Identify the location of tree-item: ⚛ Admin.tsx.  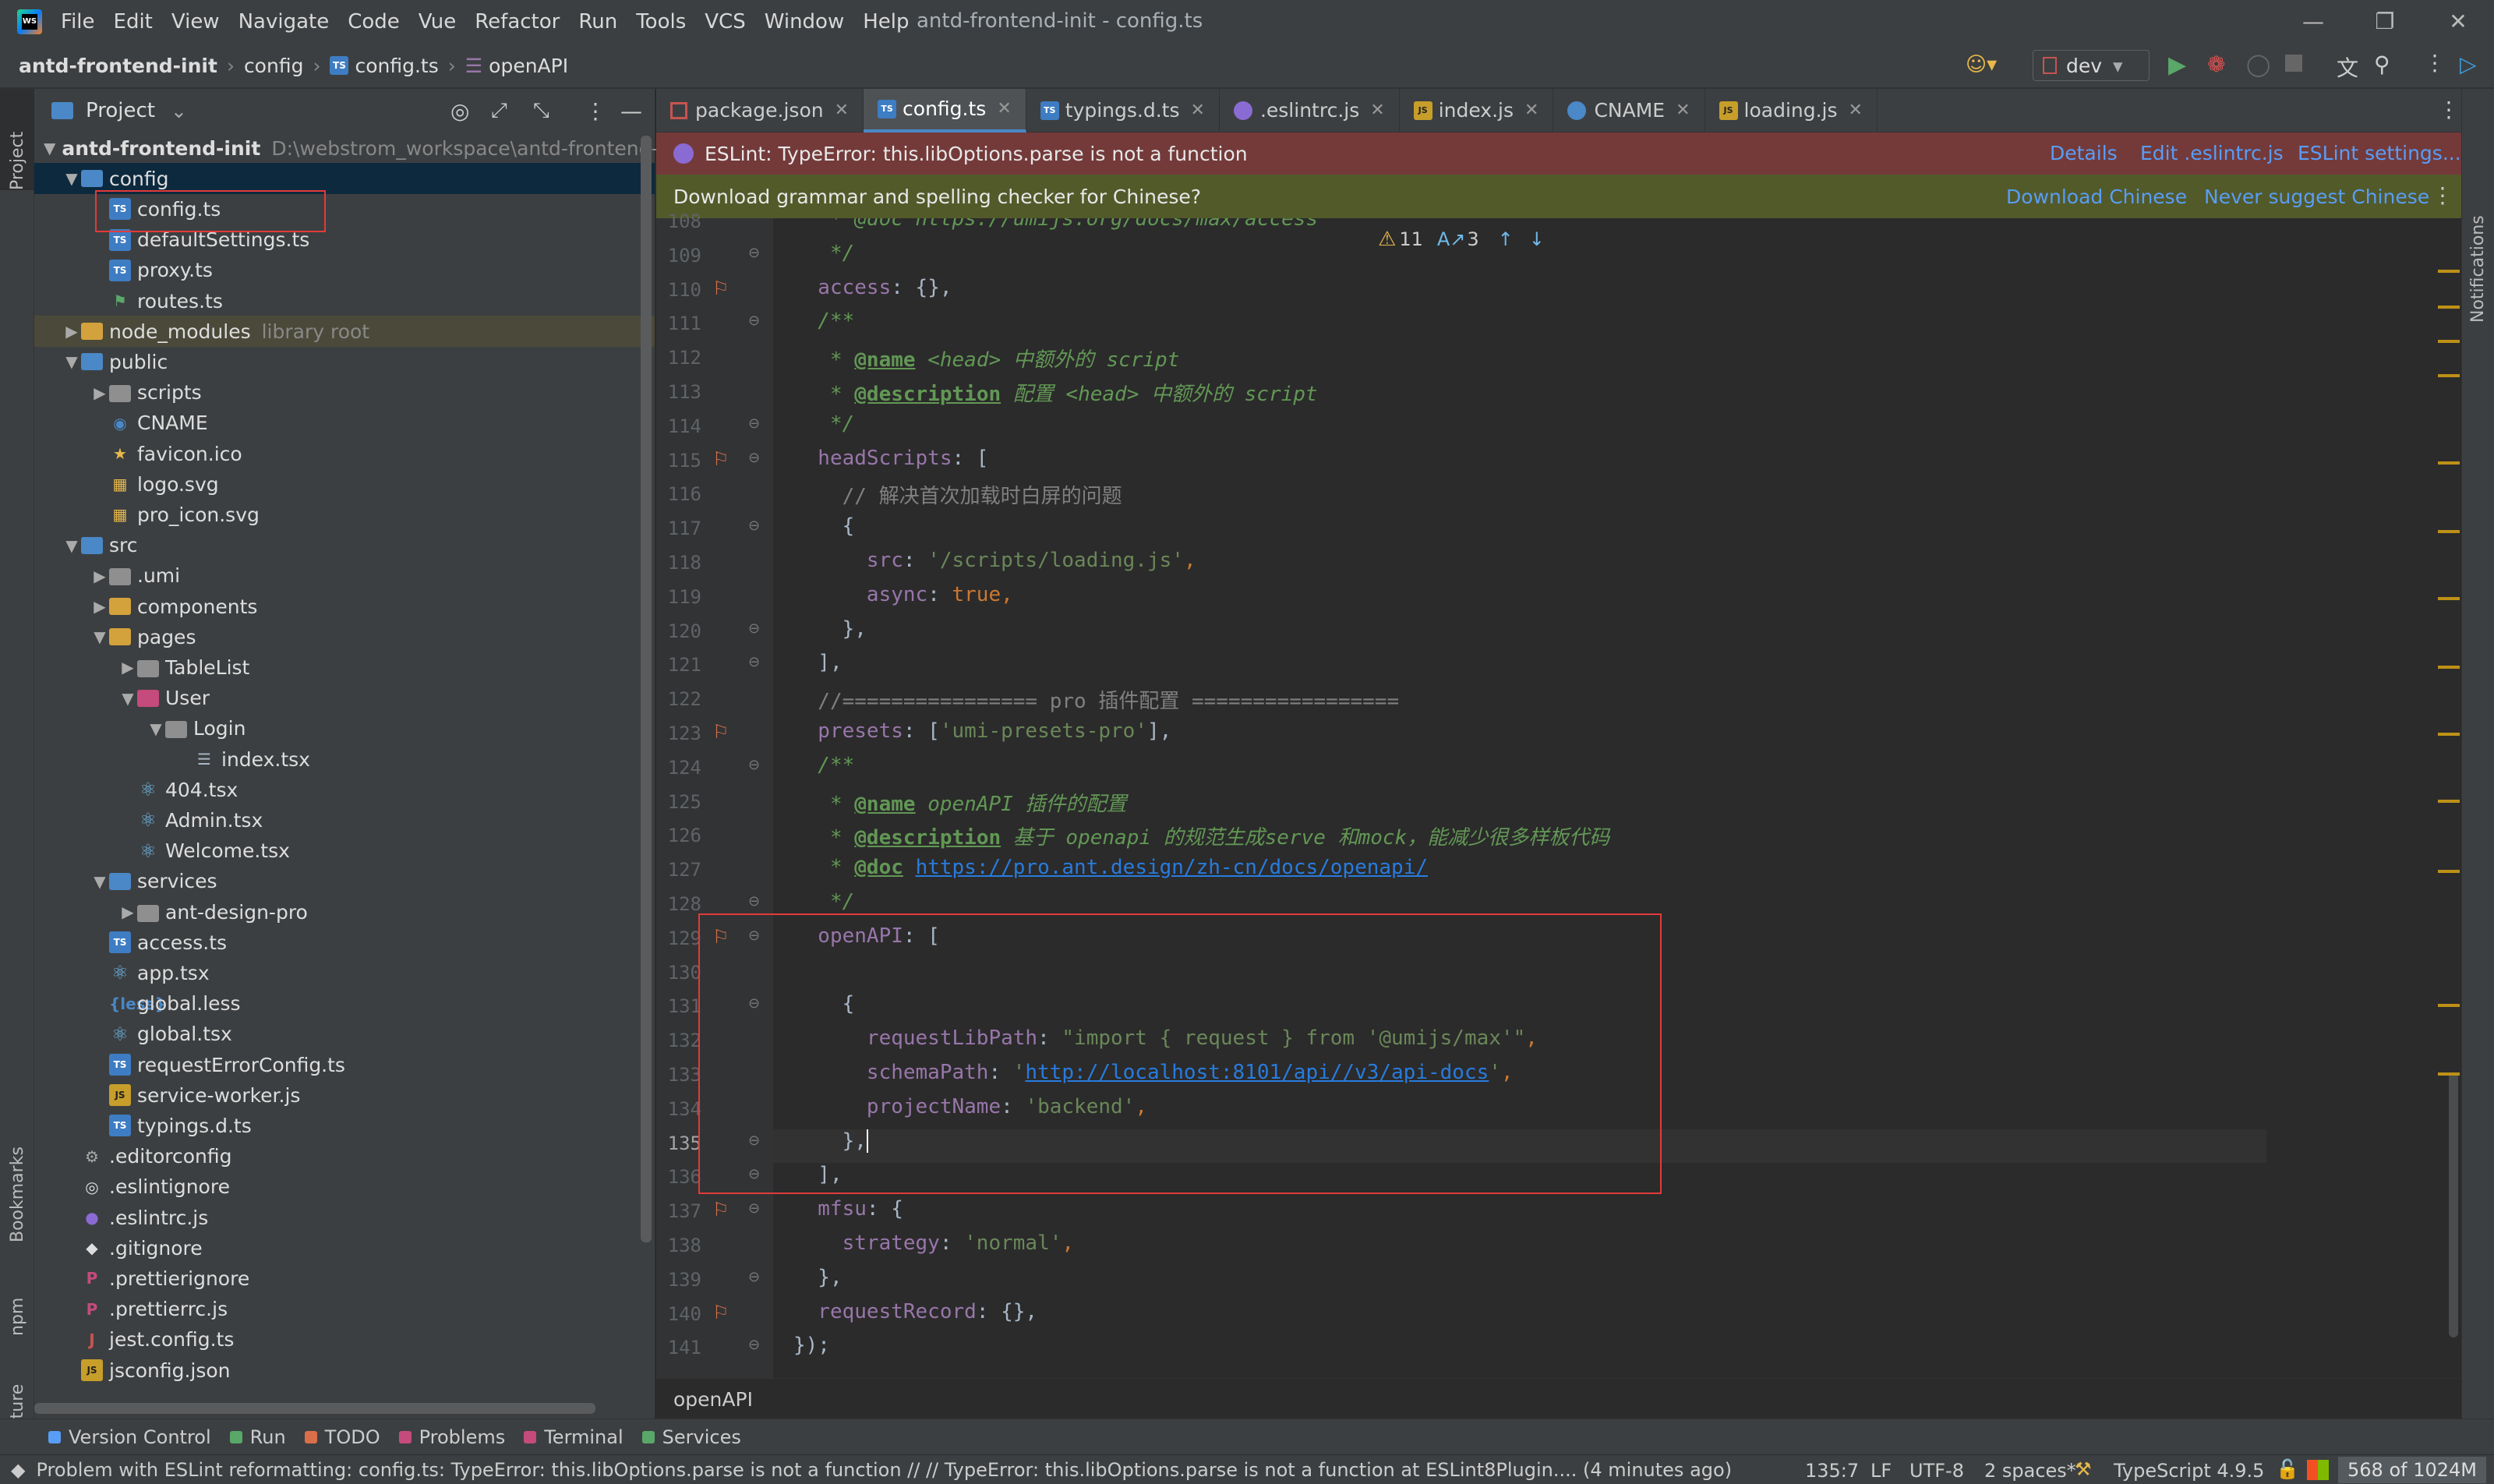
(344, 820).